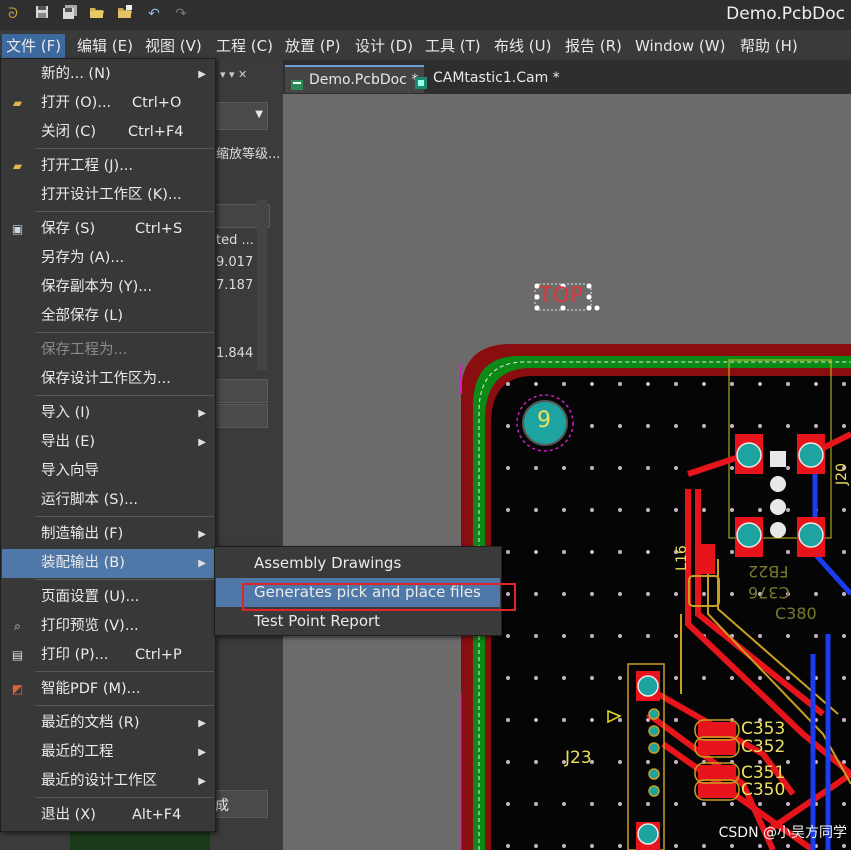 Image resolution: width=851 pixels, height=850 pixels. Describe the element at coordinates (796, 613) in the screenshot. I see `silk-label: C380` at that location.